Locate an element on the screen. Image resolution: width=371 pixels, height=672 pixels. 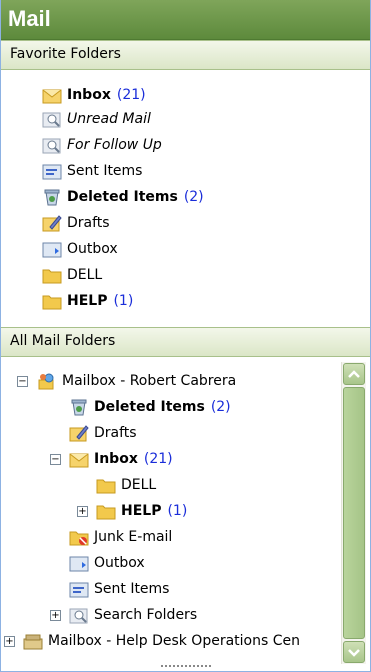
favorite-dell: DELL is located at coordinates (72, 275).